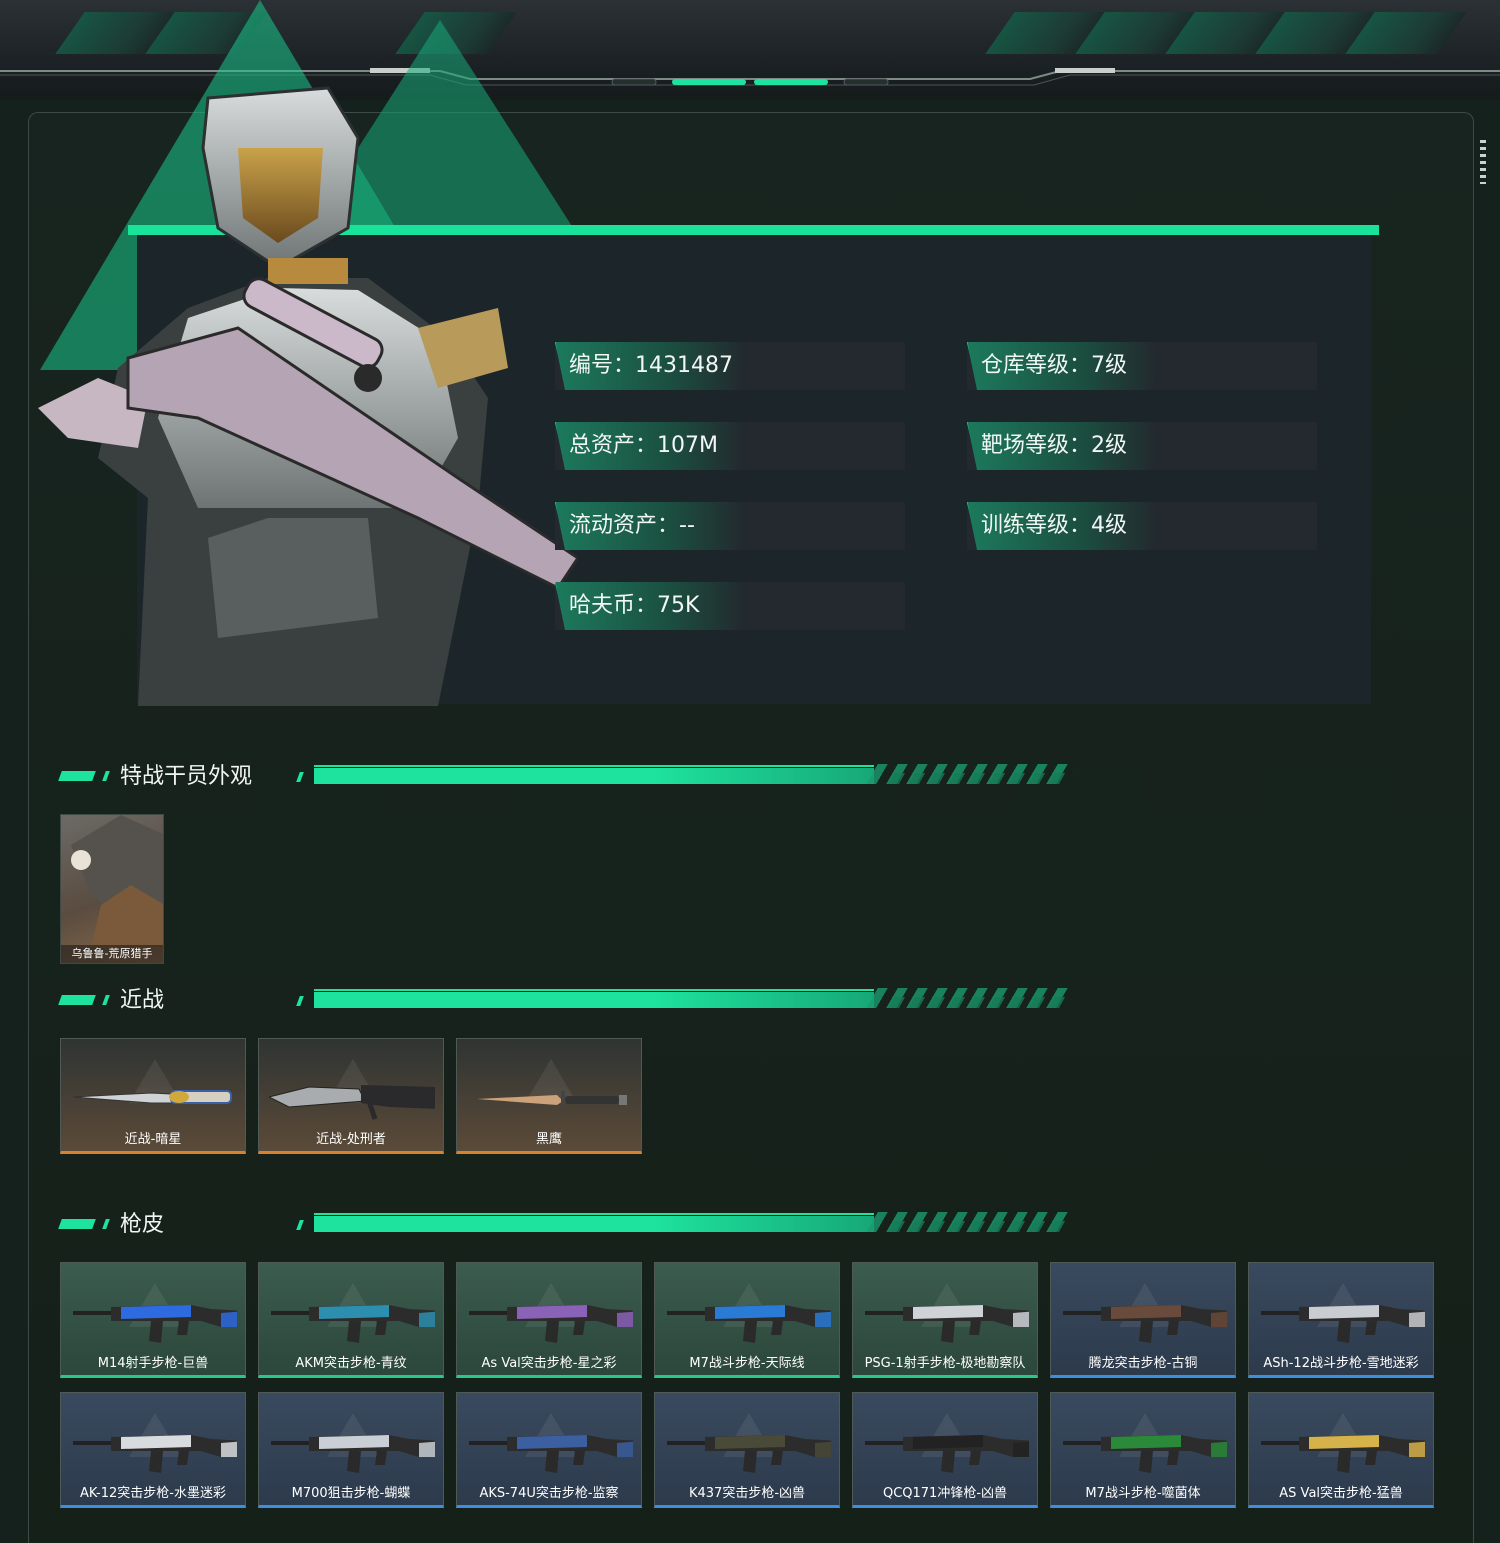  I want to click on gun-skin-label: K437突击步枪-凶兽, so click(747, 1493).